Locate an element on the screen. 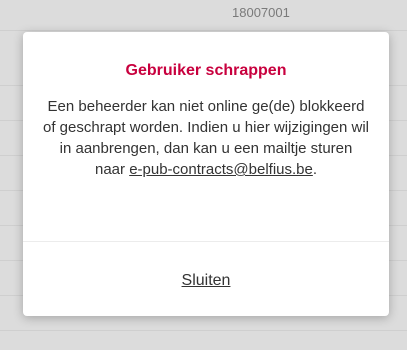  dialog-message-end: . is located at coordinates (315, 169).